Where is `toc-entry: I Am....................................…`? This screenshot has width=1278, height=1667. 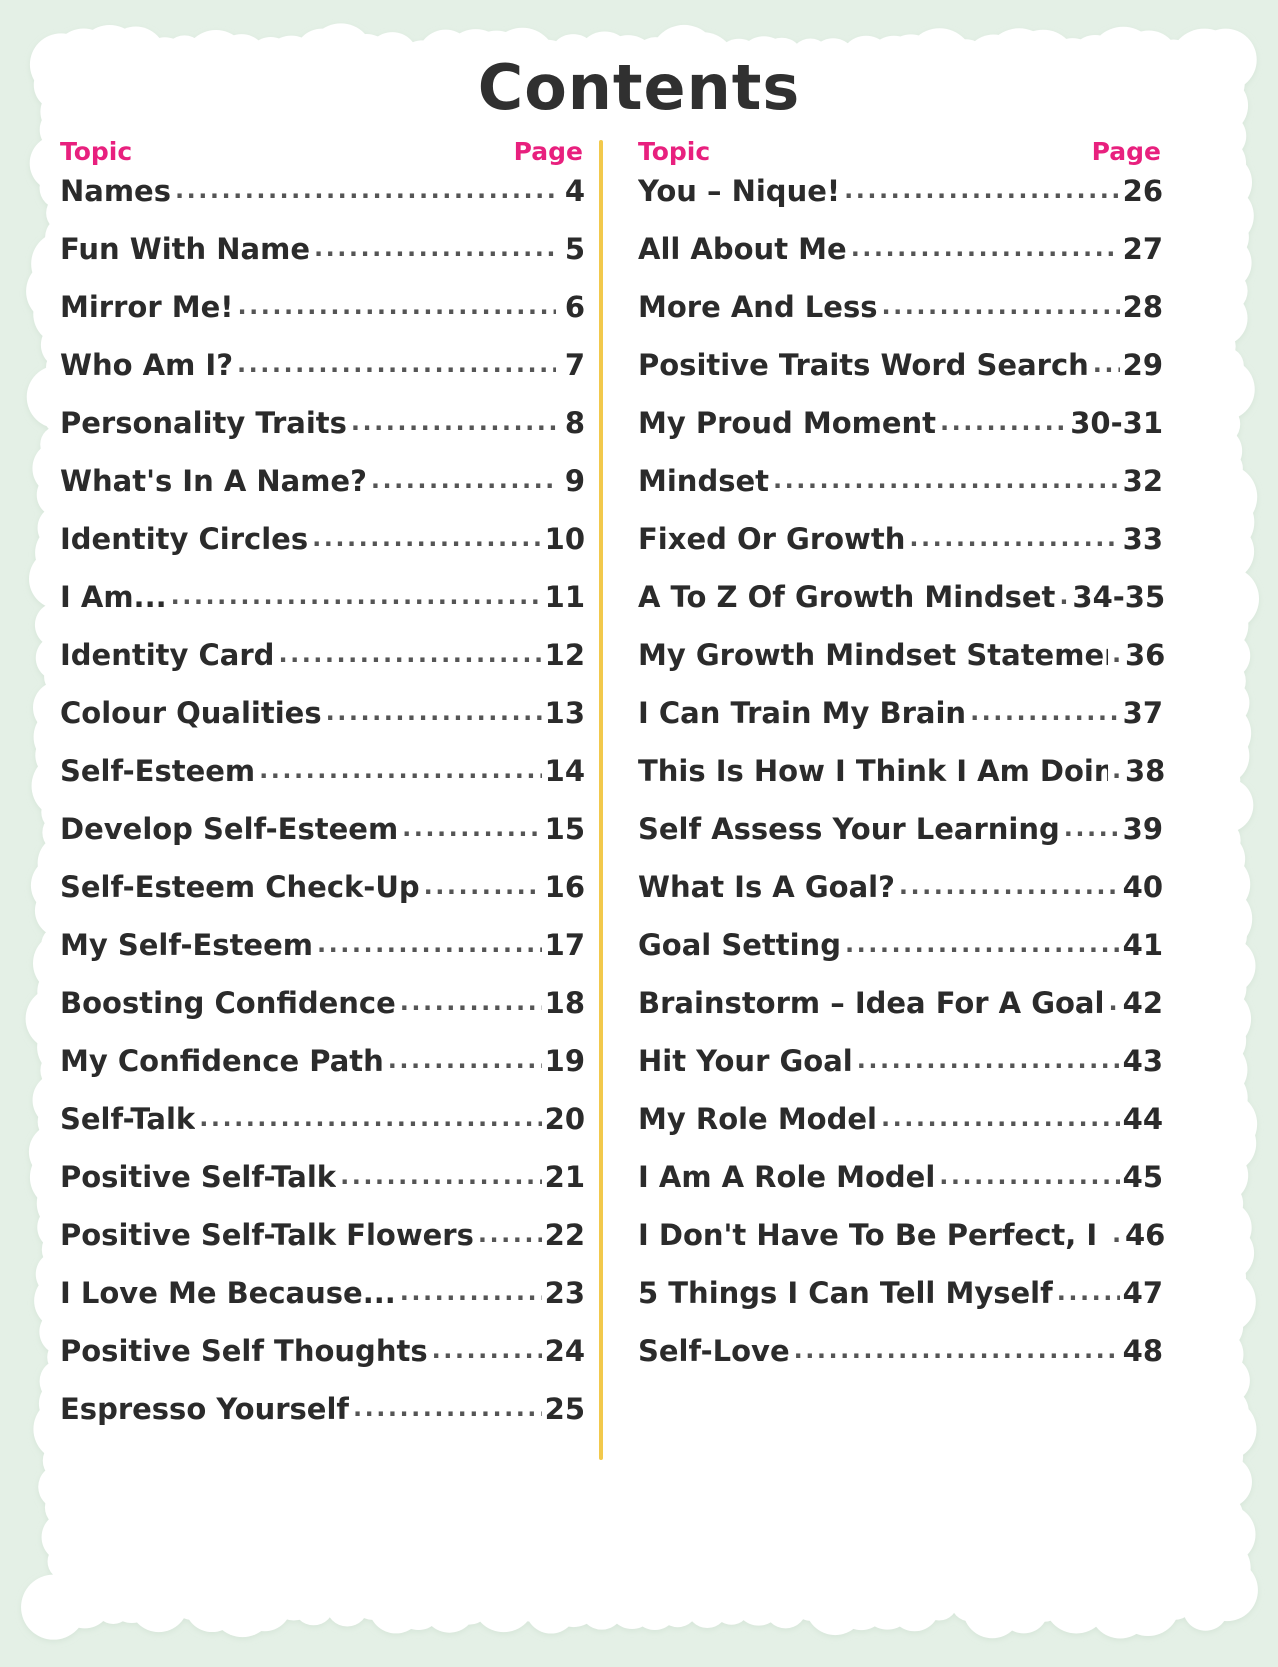 toc-entry: I Am....................................… is located at coordinates (322, 608).